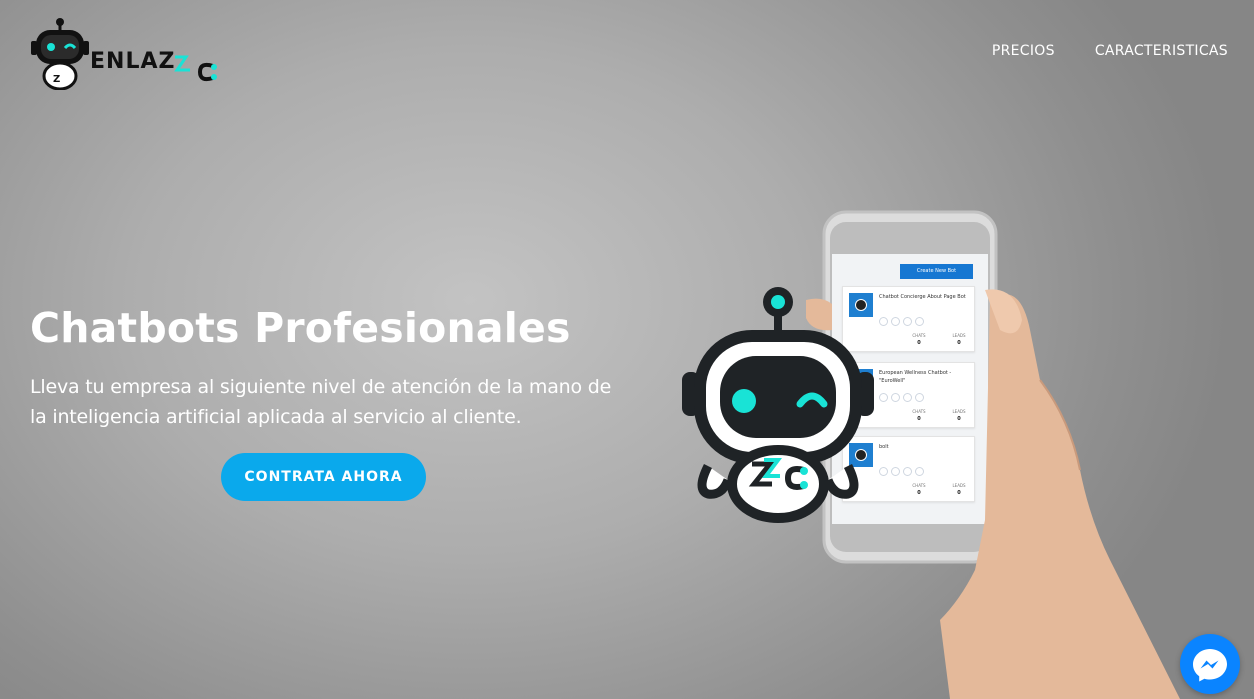 The image size is (1254, 699). Describe the element at coordinates (936, 271) in the screenshot. I see `create-new-bot-button: Create New Bot` at that location.